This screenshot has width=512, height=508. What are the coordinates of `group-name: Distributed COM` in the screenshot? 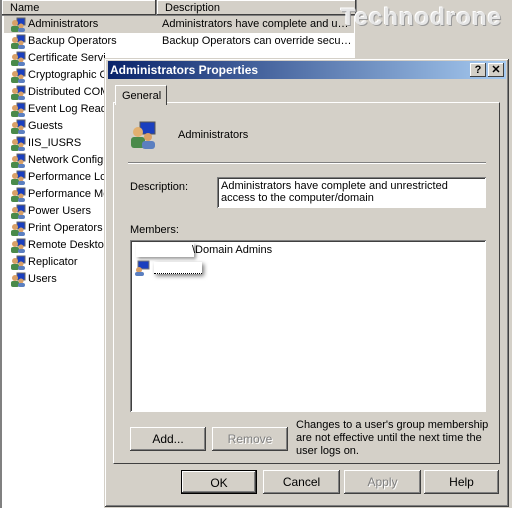 It's located at (69, 92).